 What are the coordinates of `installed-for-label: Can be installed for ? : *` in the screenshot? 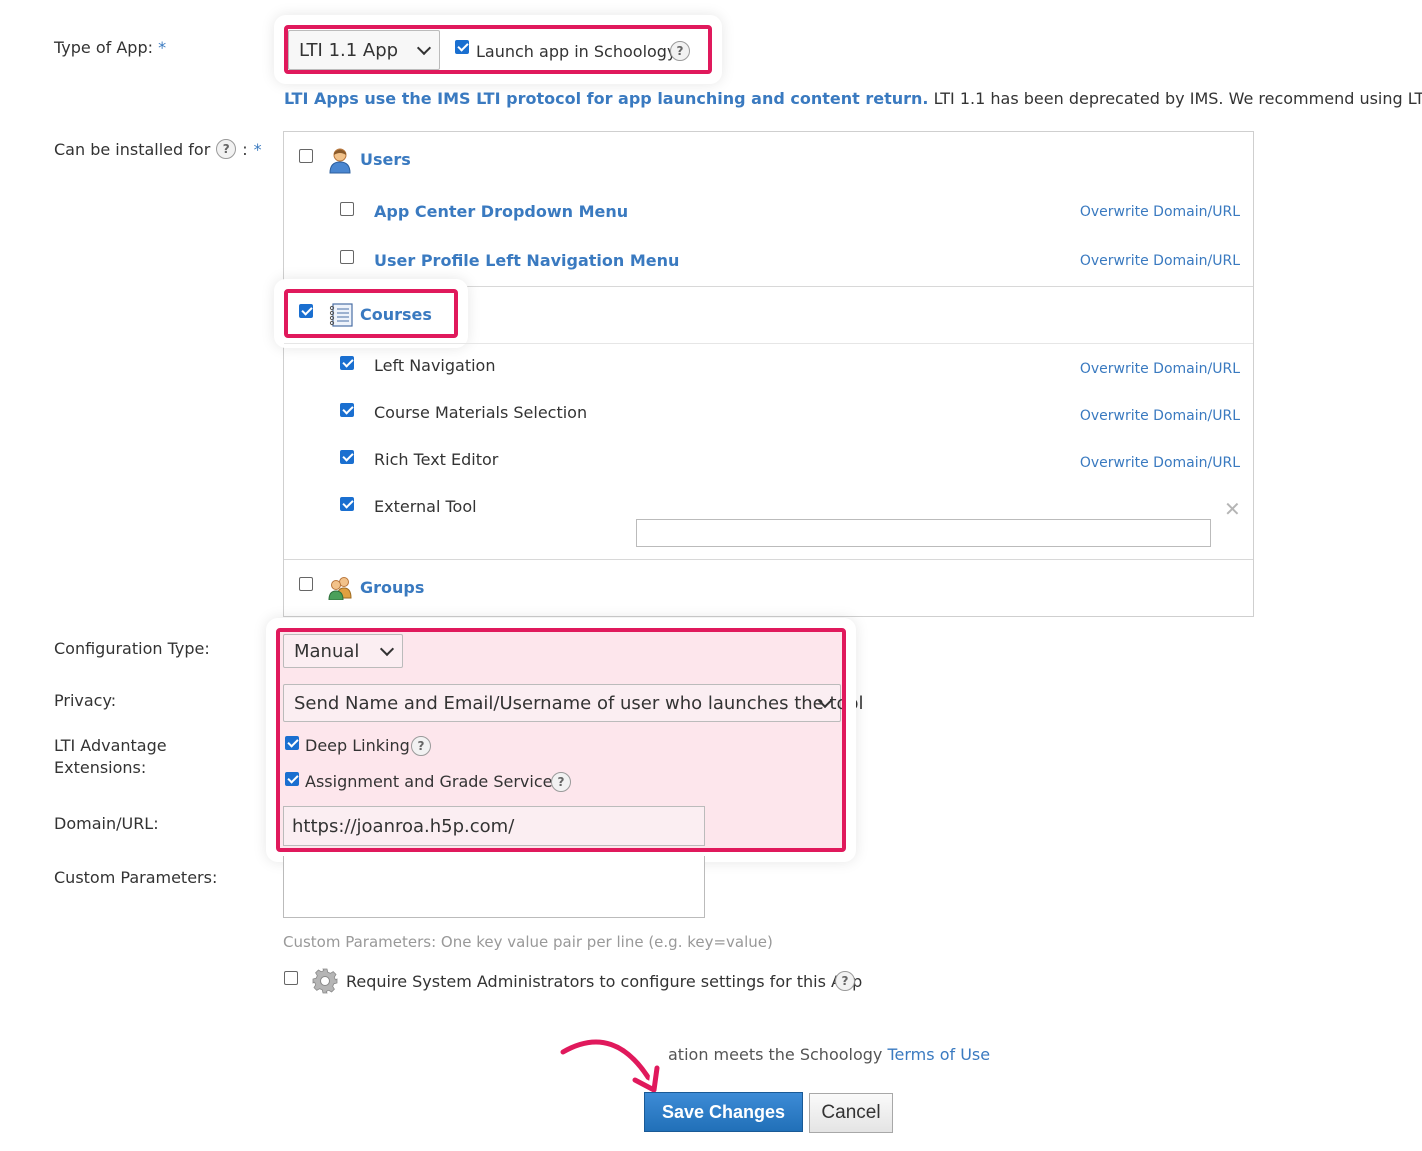 It's located at (158, 149).